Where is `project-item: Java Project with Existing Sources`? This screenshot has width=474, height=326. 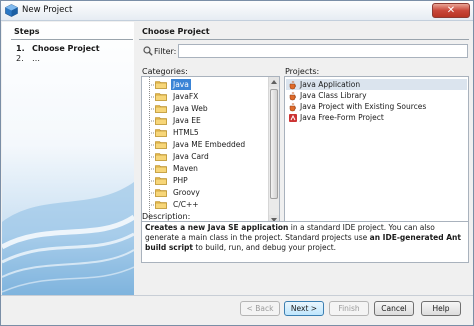
project-item: Java Project with Existing Sources is located at coordinates (376, 106).